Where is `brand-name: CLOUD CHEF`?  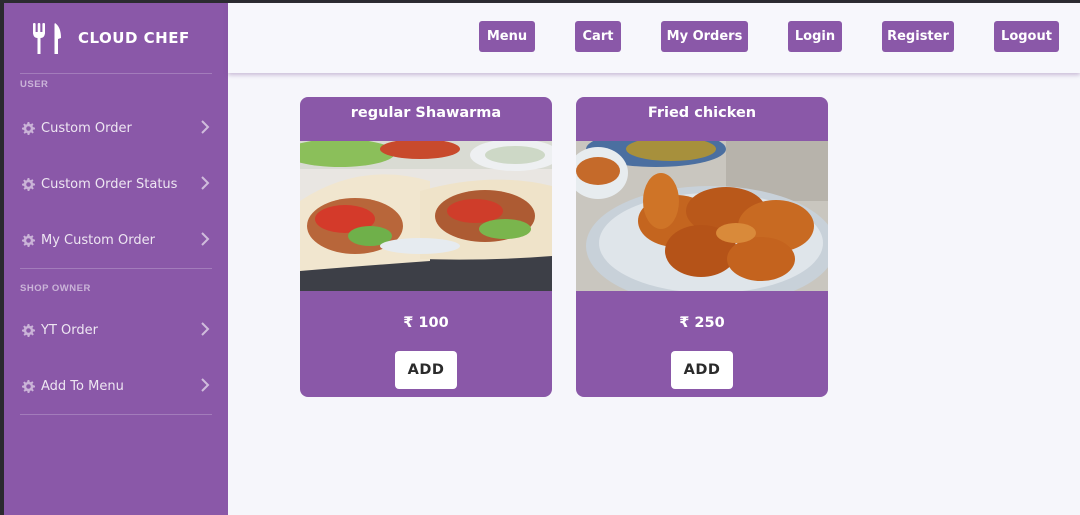
brand-name: CLOUD CHEF is located at coordinates (134, 38).